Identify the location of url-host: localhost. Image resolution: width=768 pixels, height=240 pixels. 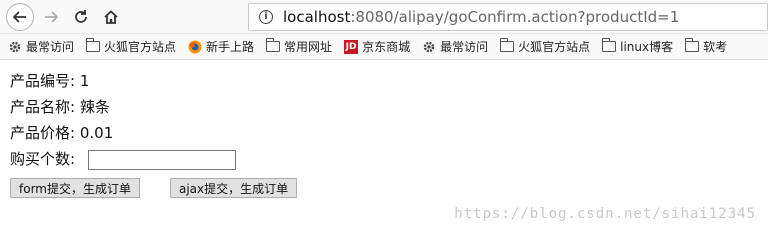
(317, 17).